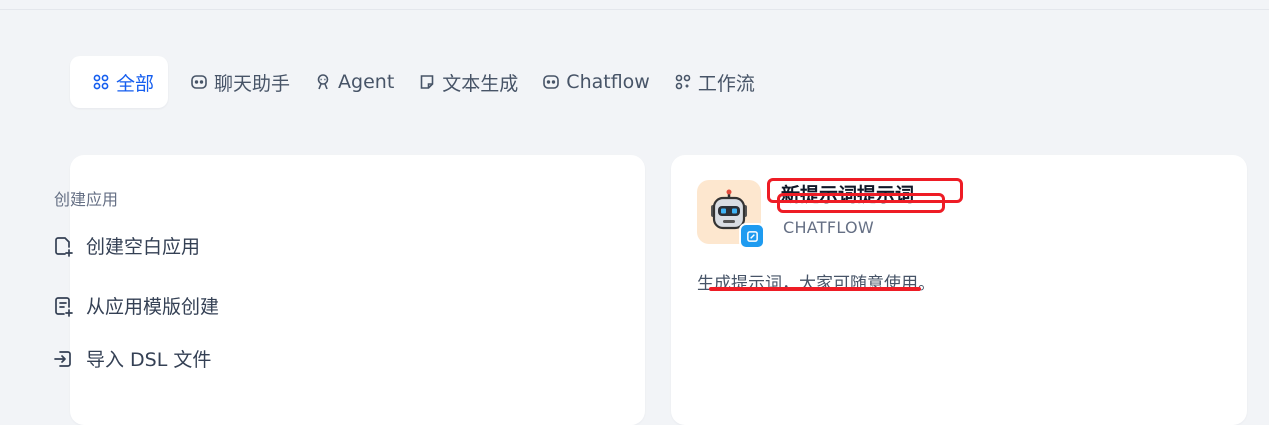 The image size is (1269, 425). Describe the element at coordinates (752, 236) in the screenshot. I see `chatflow-badge-icon` at that location.